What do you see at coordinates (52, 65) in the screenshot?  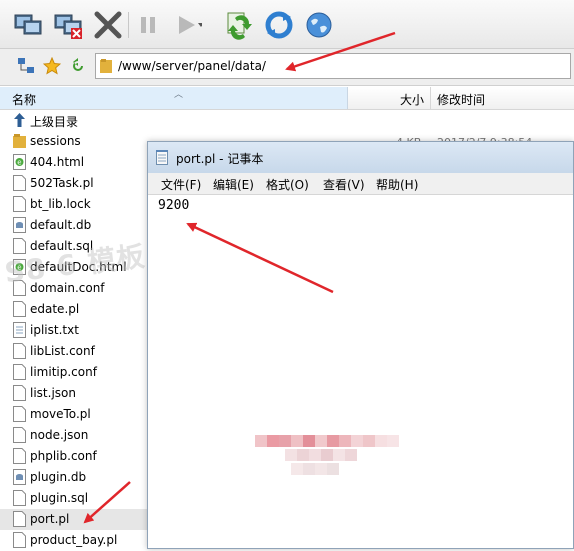 I see `favorites-star-icon` at bounding box center [52, 65].